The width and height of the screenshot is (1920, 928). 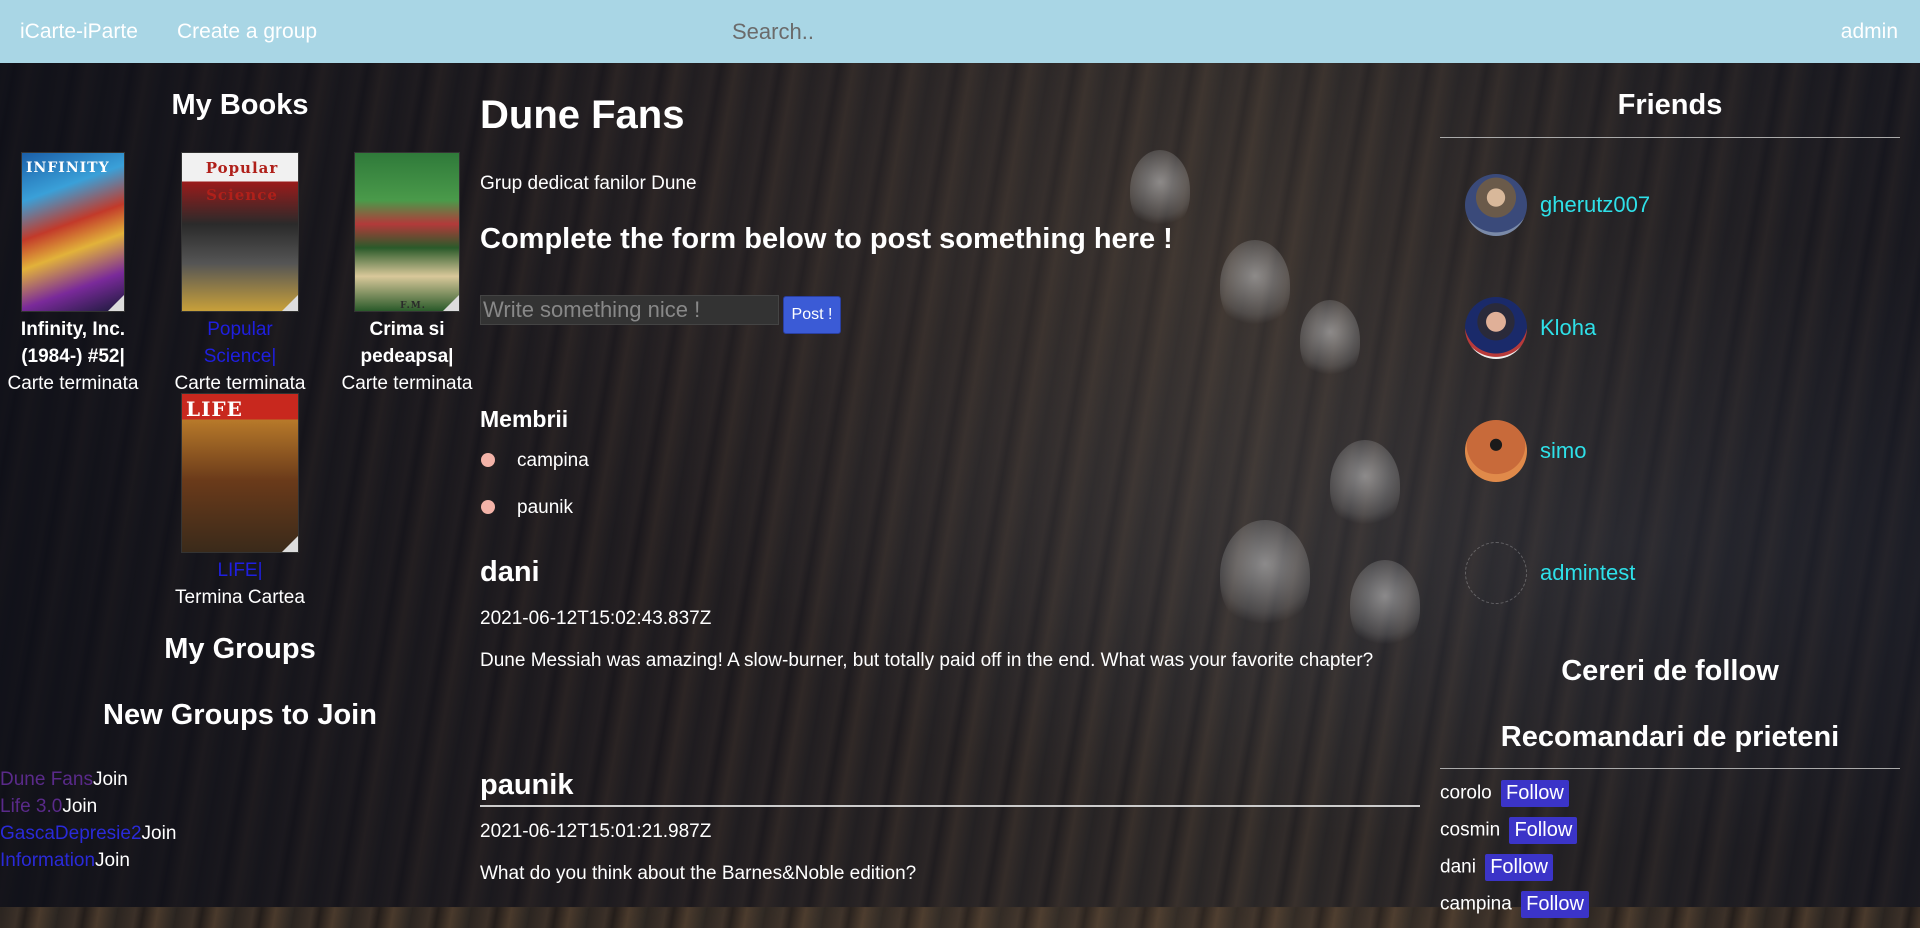 What do you see at coordinates (510, 572) in the screenshot?
I see `post-author: dani` at bounding box center [510, 572].